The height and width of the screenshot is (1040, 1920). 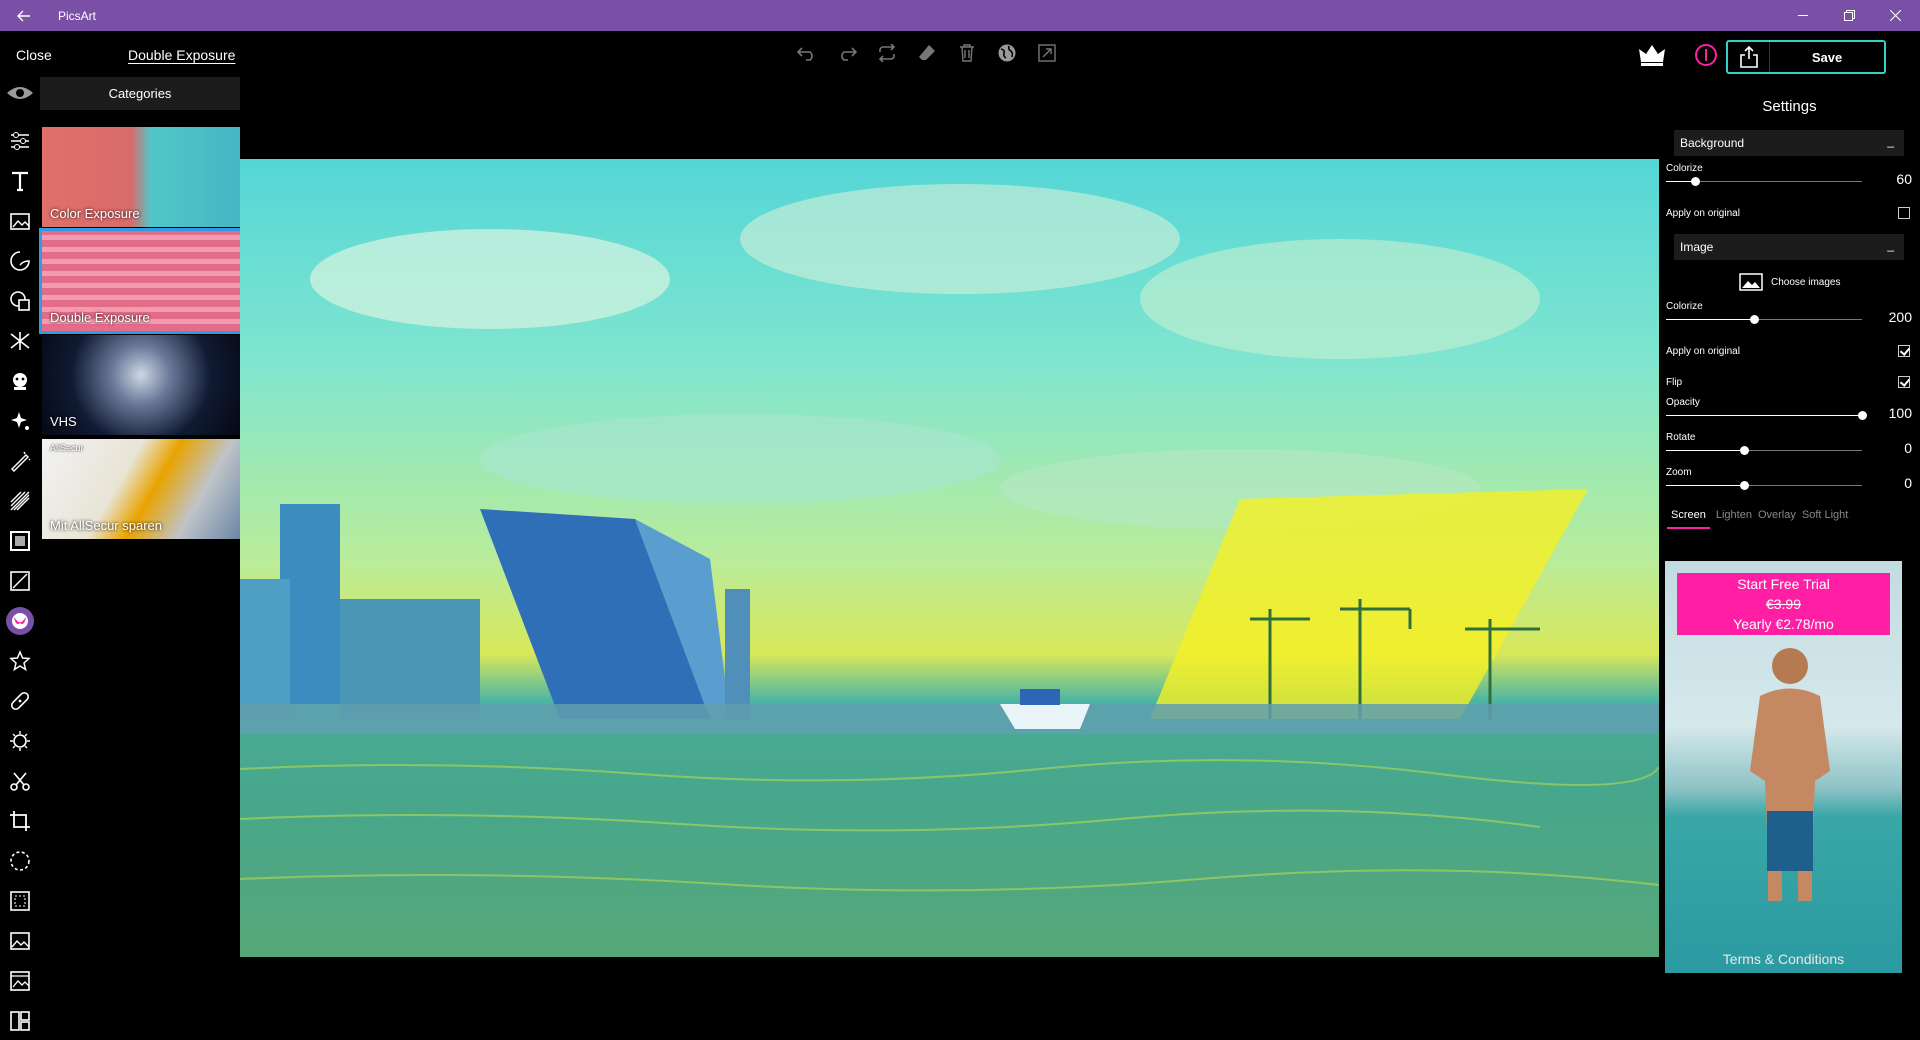 What do you see at coordinates (20, 581) in the screenshot?
I see `frame-icon` at bounding box center [20, 581].